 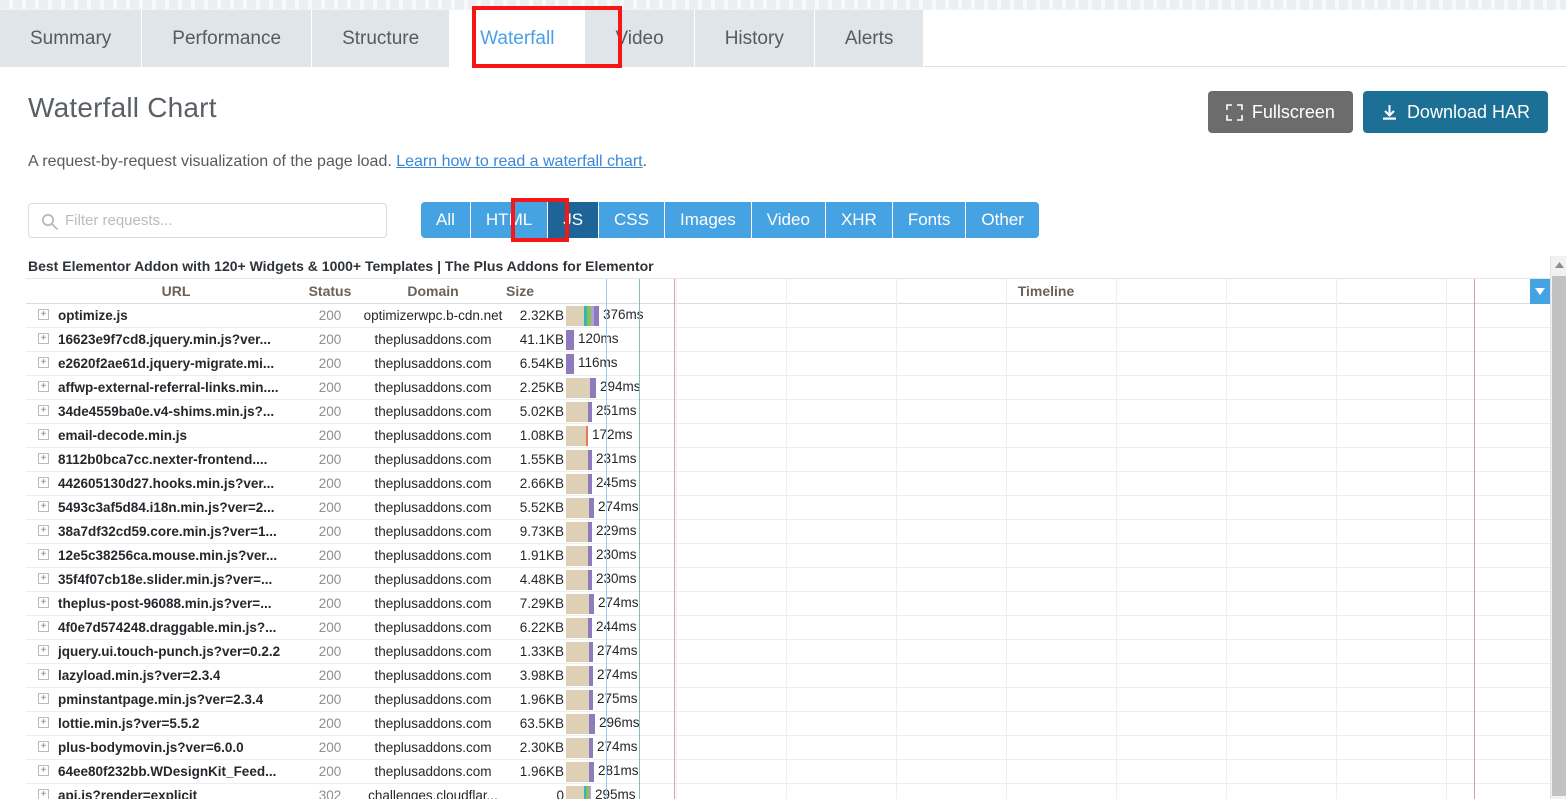 I want to click on request-size: 1.55KB, so click(x=541, y=459).